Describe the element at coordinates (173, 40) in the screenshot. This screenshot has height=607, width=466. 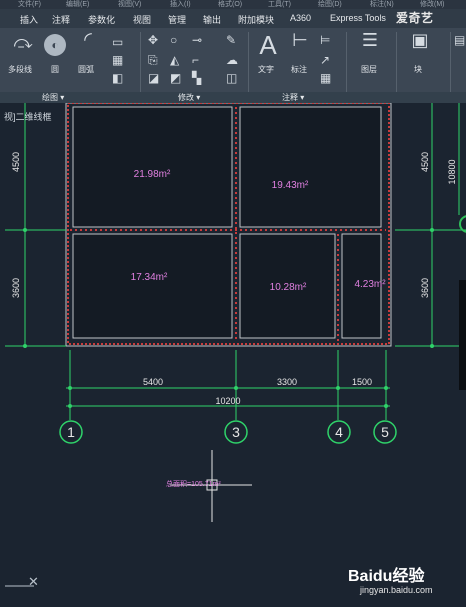
I see `rotate-icon: ○` at that location.